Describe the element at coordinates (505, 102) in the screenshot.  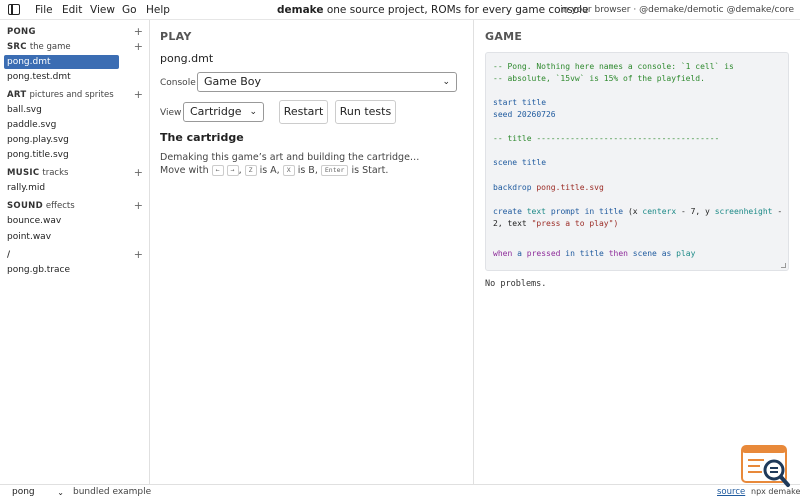
I see `code-keyword: start` at that location.